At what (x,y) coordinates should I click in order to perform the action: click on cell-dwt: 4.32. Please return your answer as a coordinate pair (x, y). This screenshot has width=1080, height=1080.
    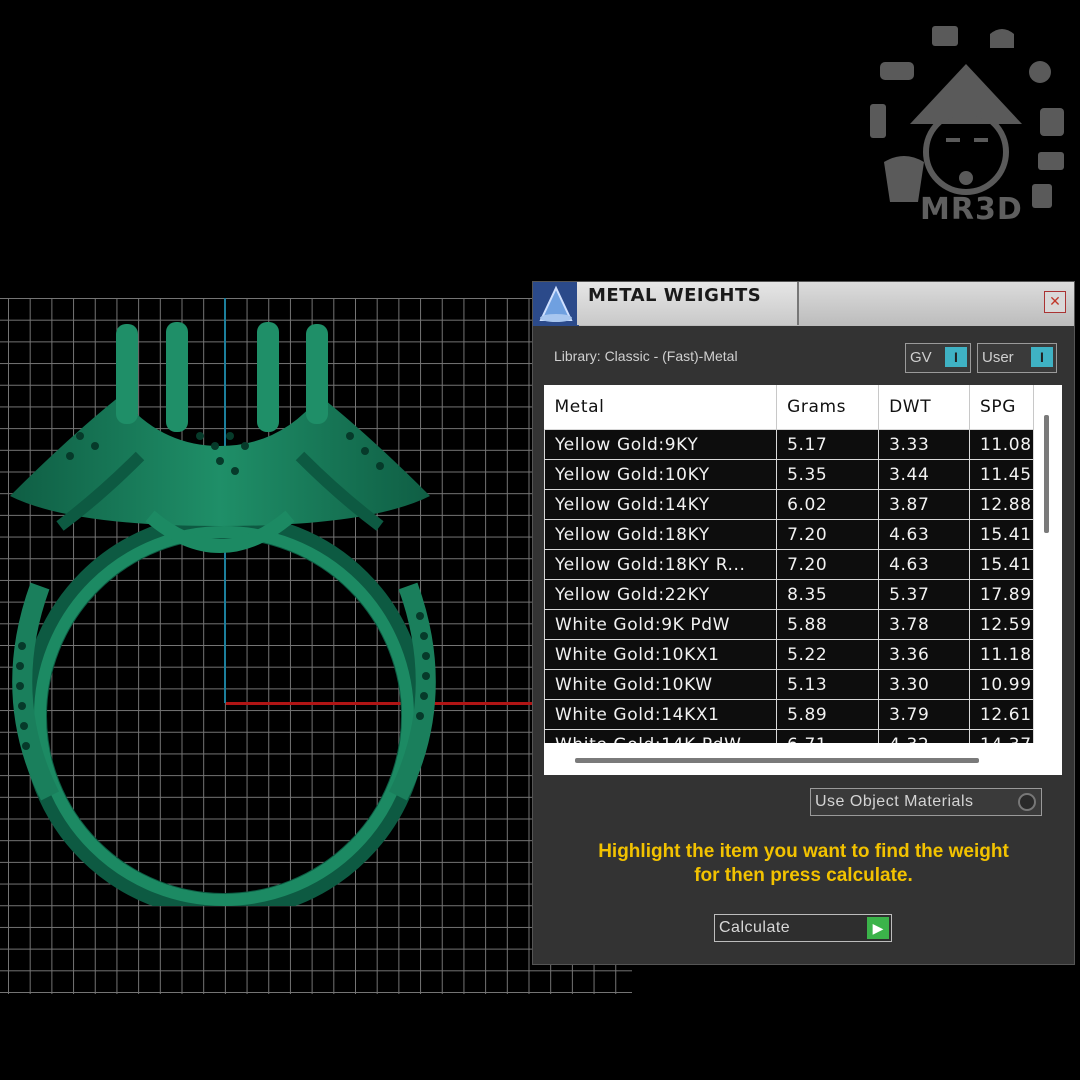
    Looking at the image, I should click on (924, 736).